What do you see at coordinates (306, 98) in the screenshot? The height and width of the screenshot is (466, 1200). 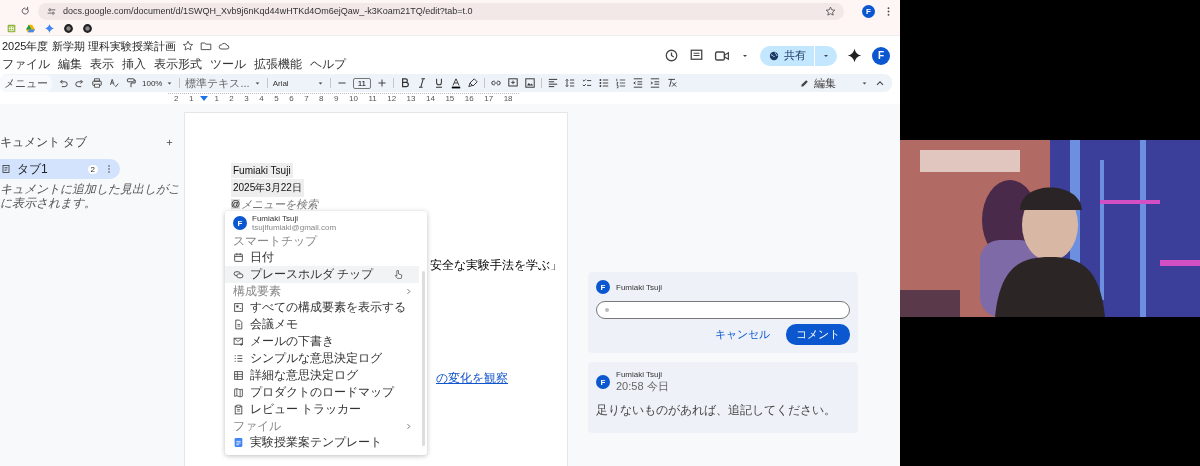 I see `ruler-number: 7` at bounding box center [306, 98].